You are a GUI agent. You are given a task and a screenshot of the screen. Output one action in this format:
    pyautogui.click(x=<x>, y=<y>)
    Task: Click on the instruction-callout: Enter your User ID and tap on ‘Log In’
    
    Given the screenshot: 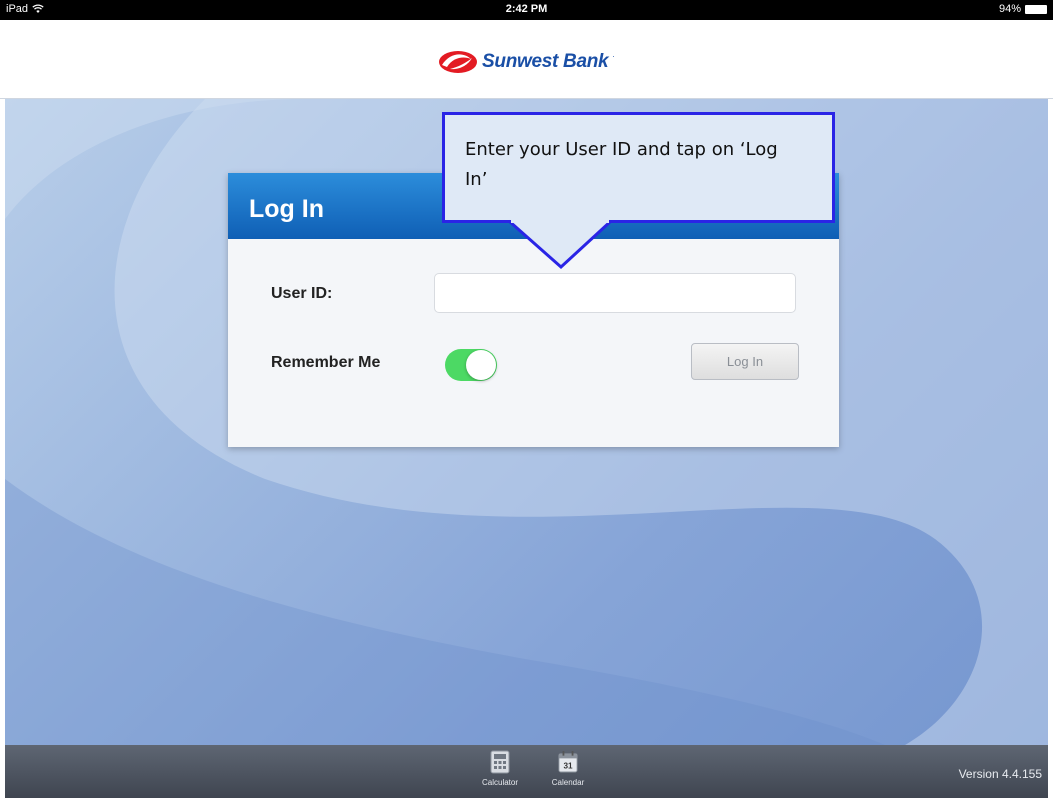 What is the action you would take?
    pyautogui.click(x=638, y=167)
    